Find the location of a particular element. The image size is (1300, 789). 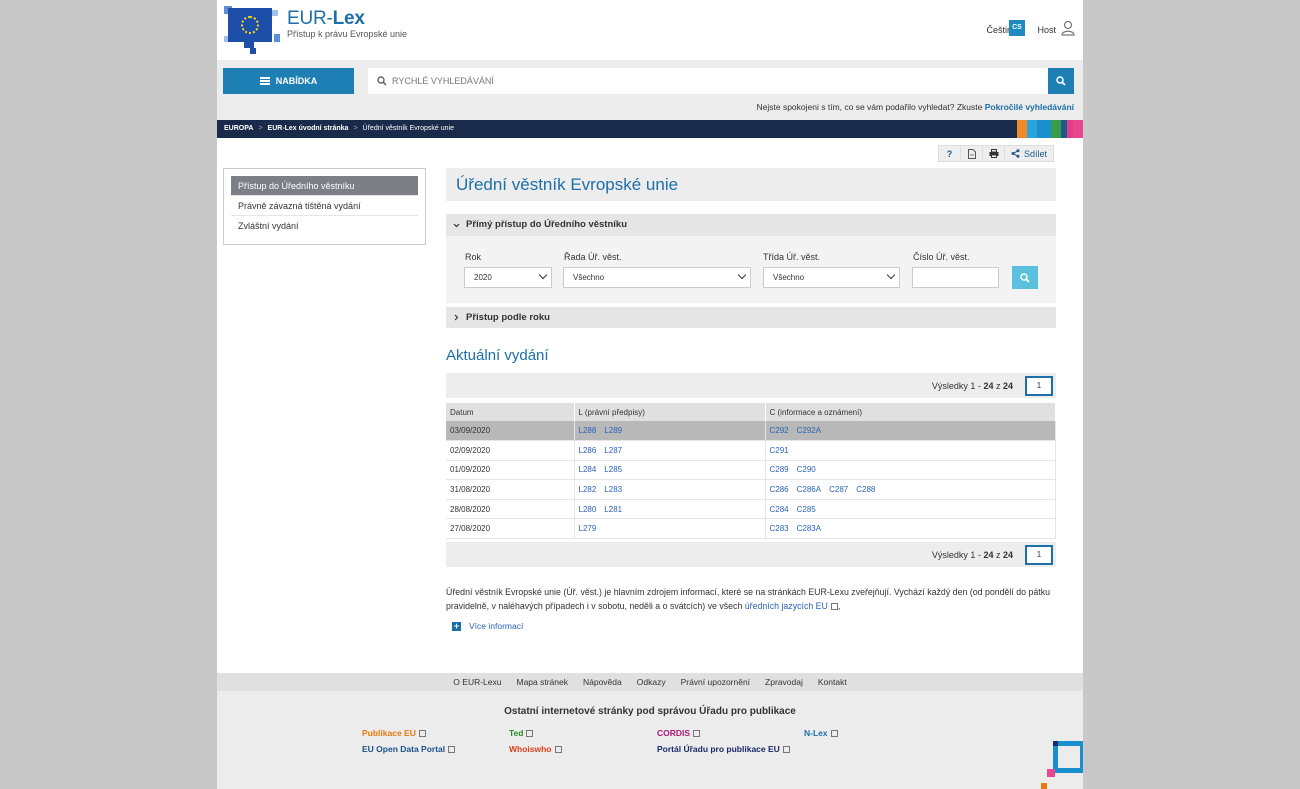

issue-link: L281 is located at coordinates (613, 509).